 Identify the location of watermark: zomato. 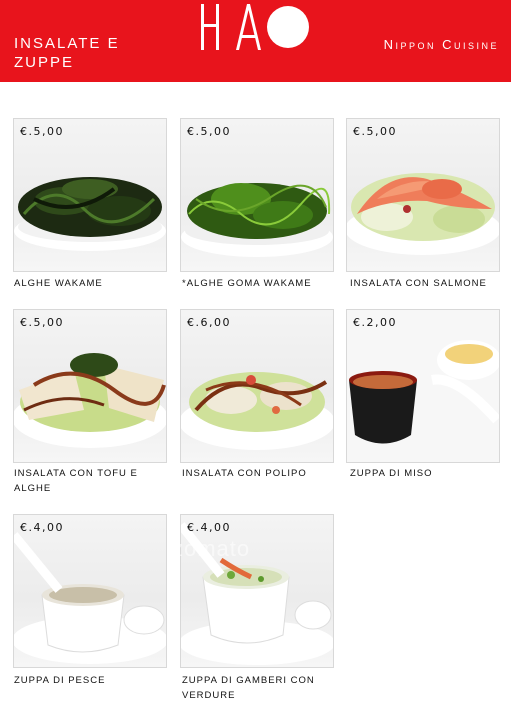
(211, 548).